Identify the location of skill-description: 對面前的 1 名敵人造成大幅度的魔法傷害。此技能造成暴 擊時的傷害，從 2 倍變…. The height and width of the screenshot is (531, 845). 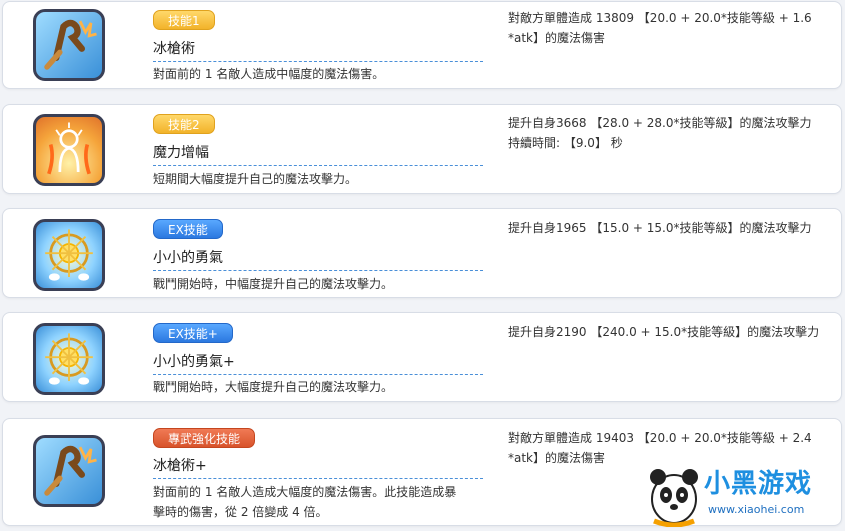
(323, 502).